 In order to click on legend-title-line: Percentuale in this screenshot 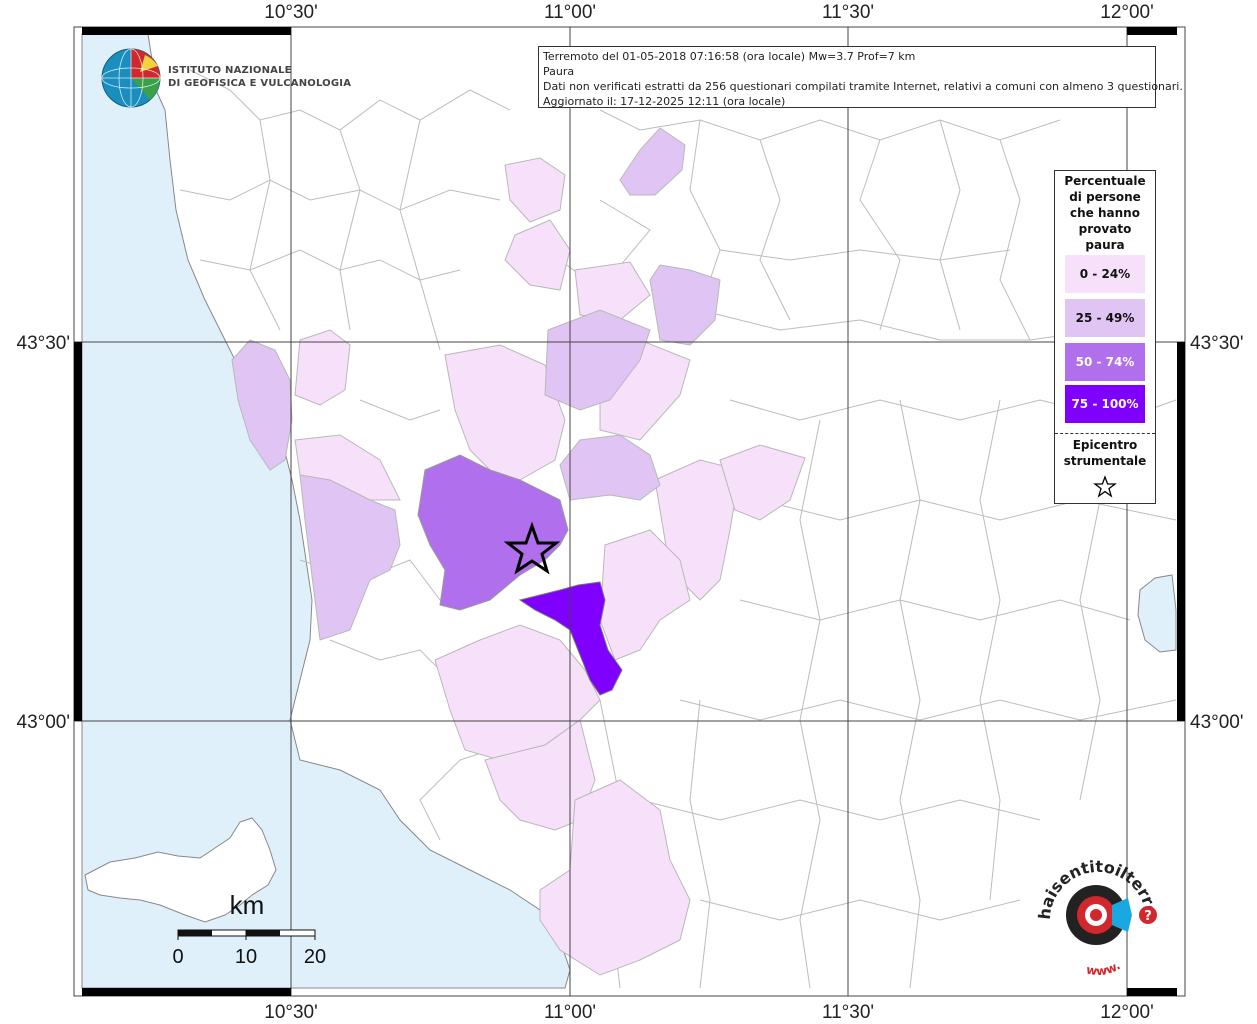, I will do `click(1105, 181)`.